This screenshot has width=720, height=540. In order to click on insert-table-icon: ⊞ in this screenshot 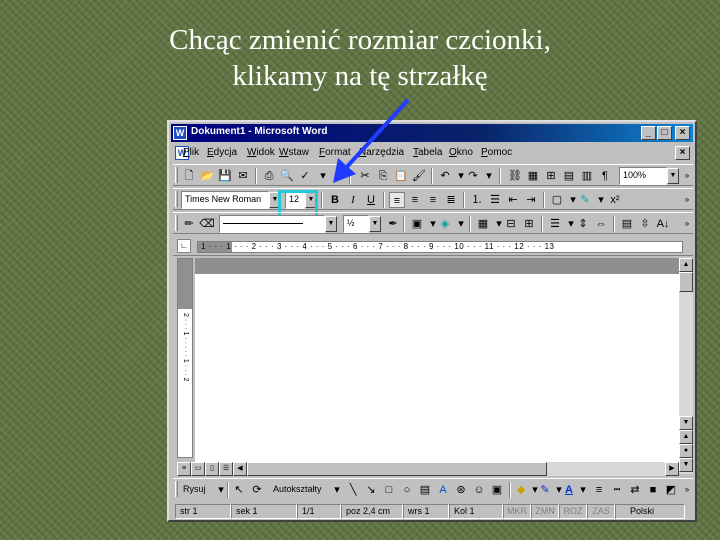, I will do `click(551, 176)`.